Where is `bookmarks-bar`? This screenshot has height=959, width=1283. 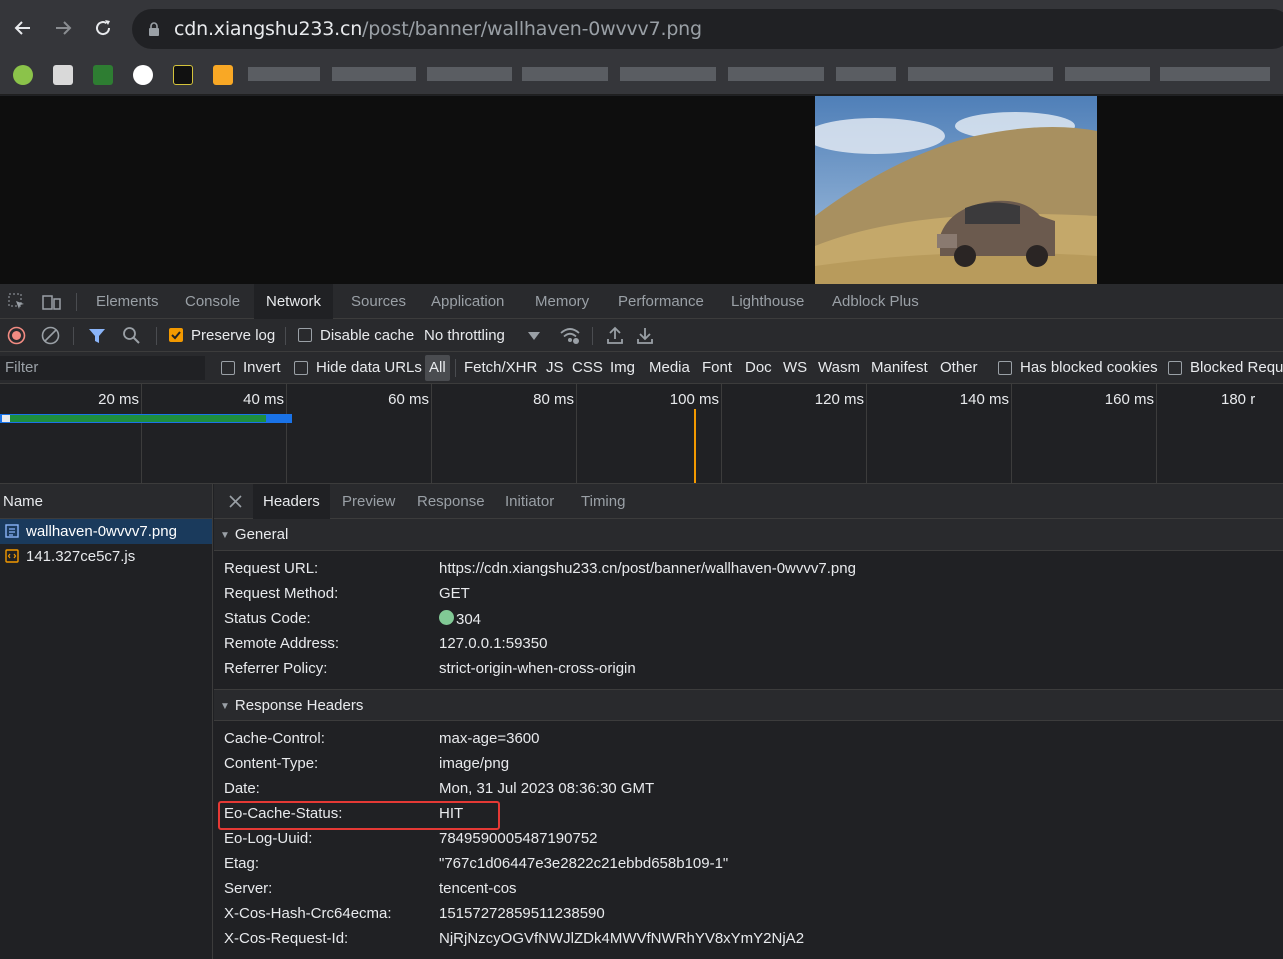 bookmarks-bar is located at coordinates (641, 76).